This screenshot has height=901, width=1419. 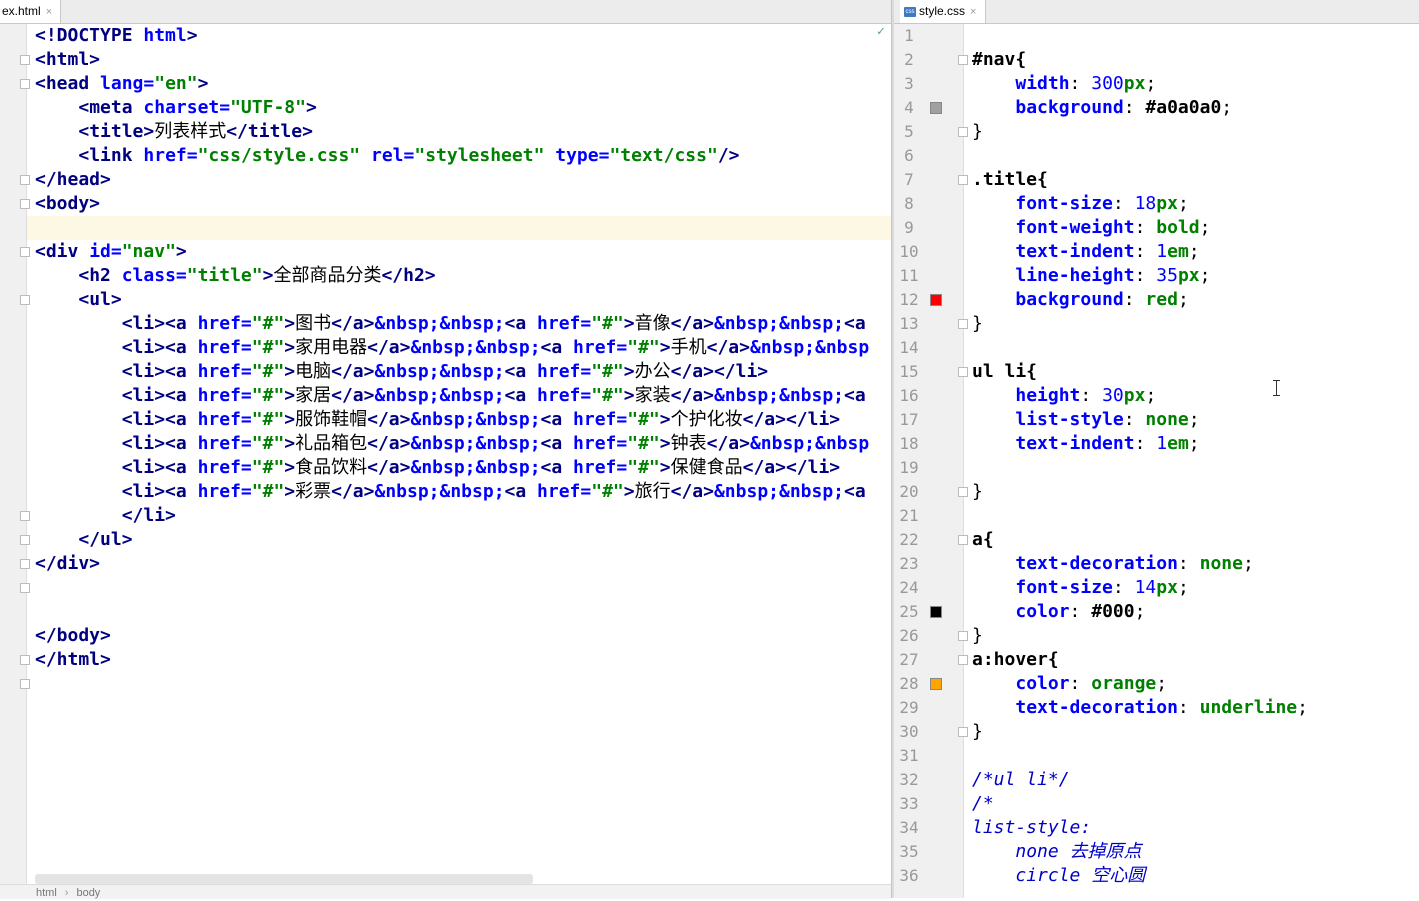 I want to click on html-line: <!DOCTYPE html>, so click(x=452, y=36).